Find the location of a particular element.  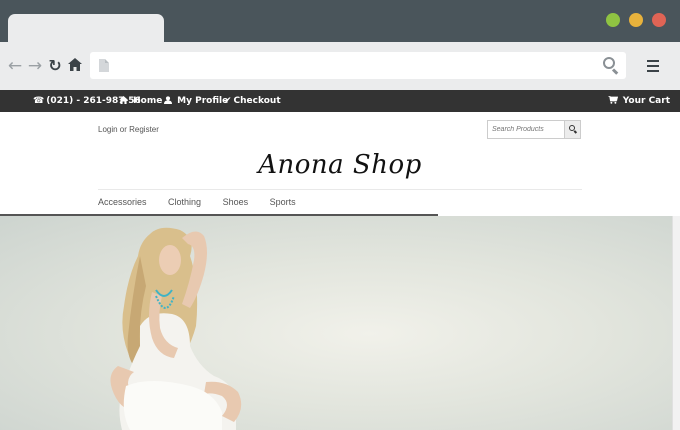

profile-label: My Profile is located at coordinates (203, 101).